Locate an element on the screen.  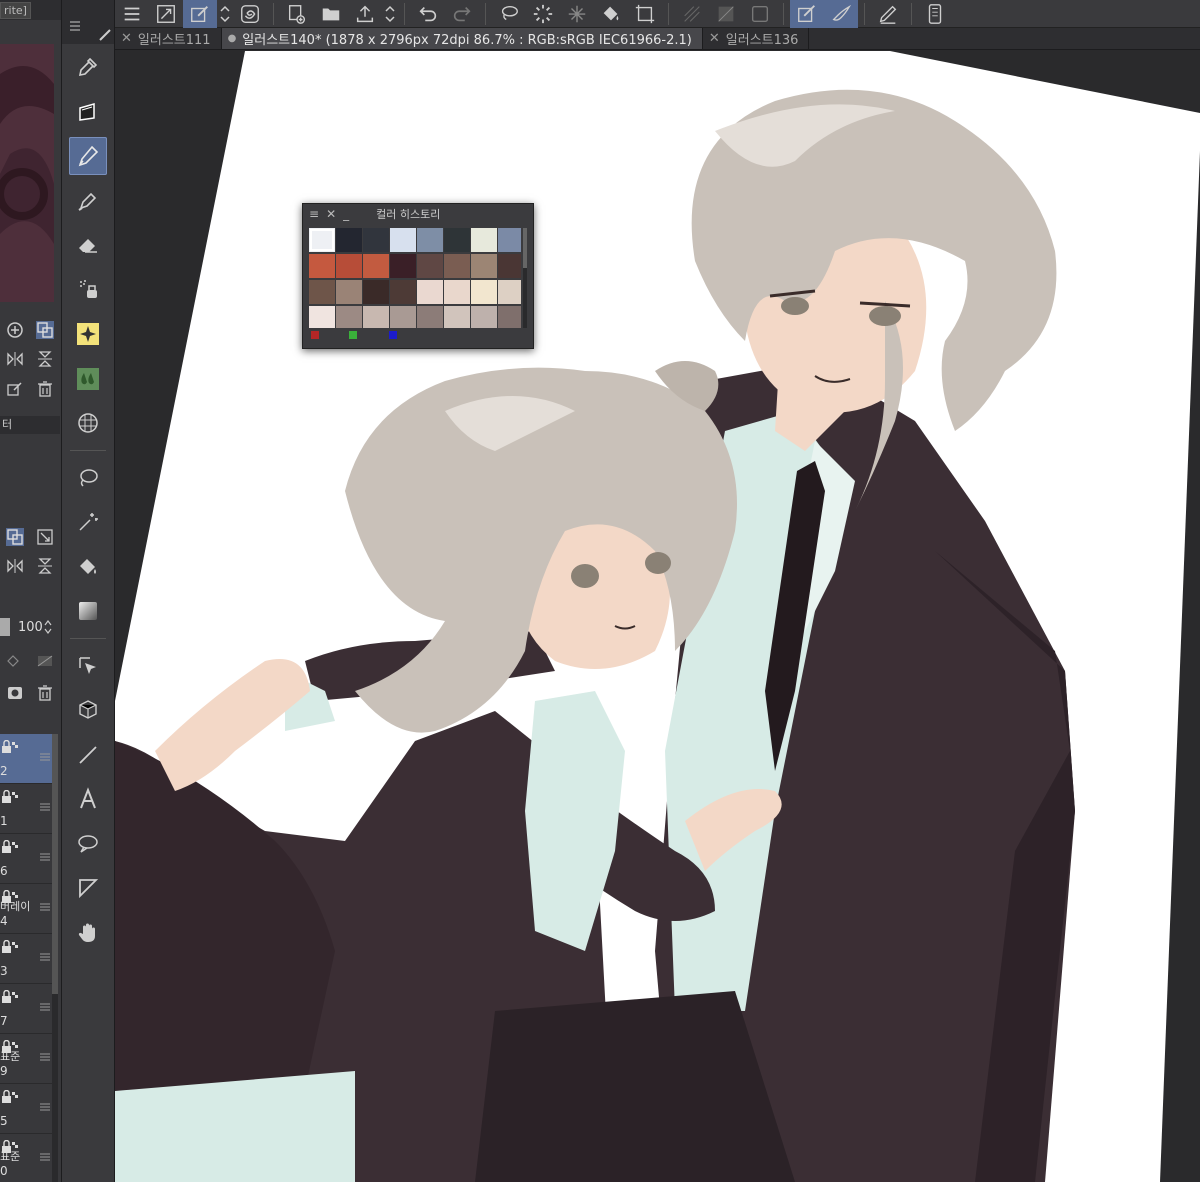
tablet-button is located at coordinates (935, 14).